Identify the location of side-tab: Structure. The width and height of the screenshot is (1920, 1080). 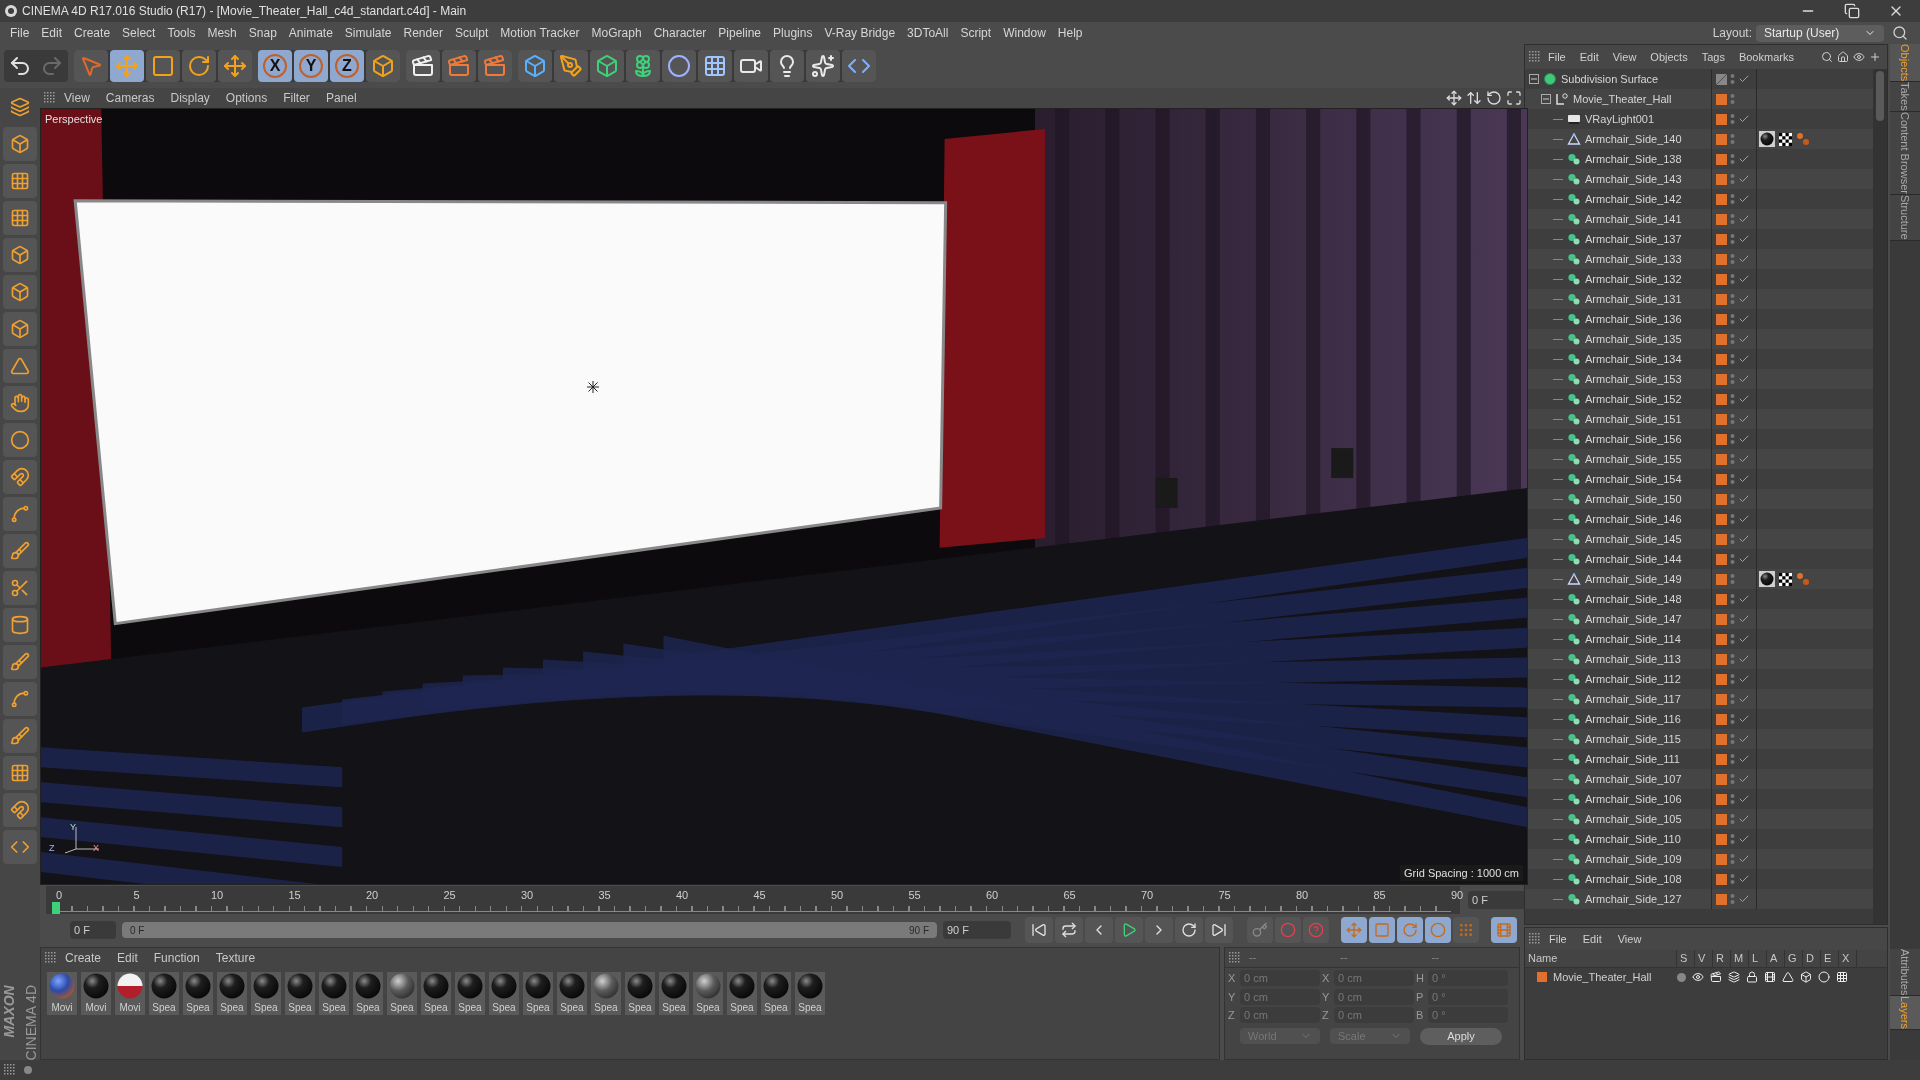
(1905, 218).